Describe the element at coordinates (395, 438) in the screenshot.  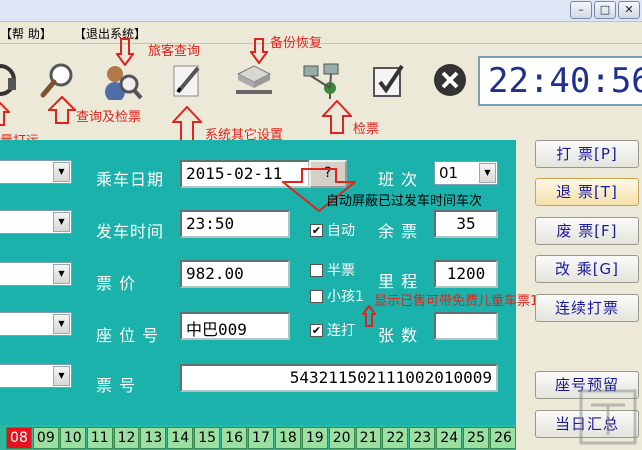
I see `seat-cell: 22` at that location.